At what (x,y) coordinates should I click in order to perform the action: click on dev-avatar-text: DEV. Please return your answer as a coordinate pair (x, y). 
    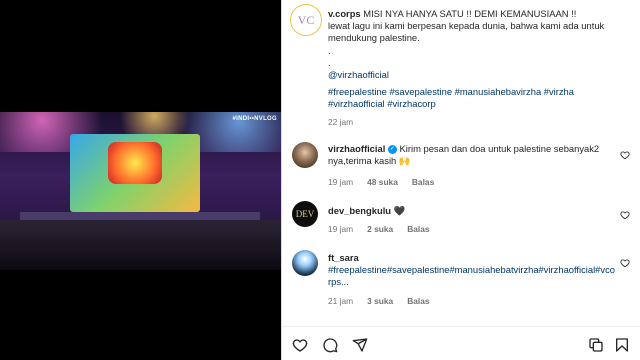
    Looking at the image, I should click on (305, 214).